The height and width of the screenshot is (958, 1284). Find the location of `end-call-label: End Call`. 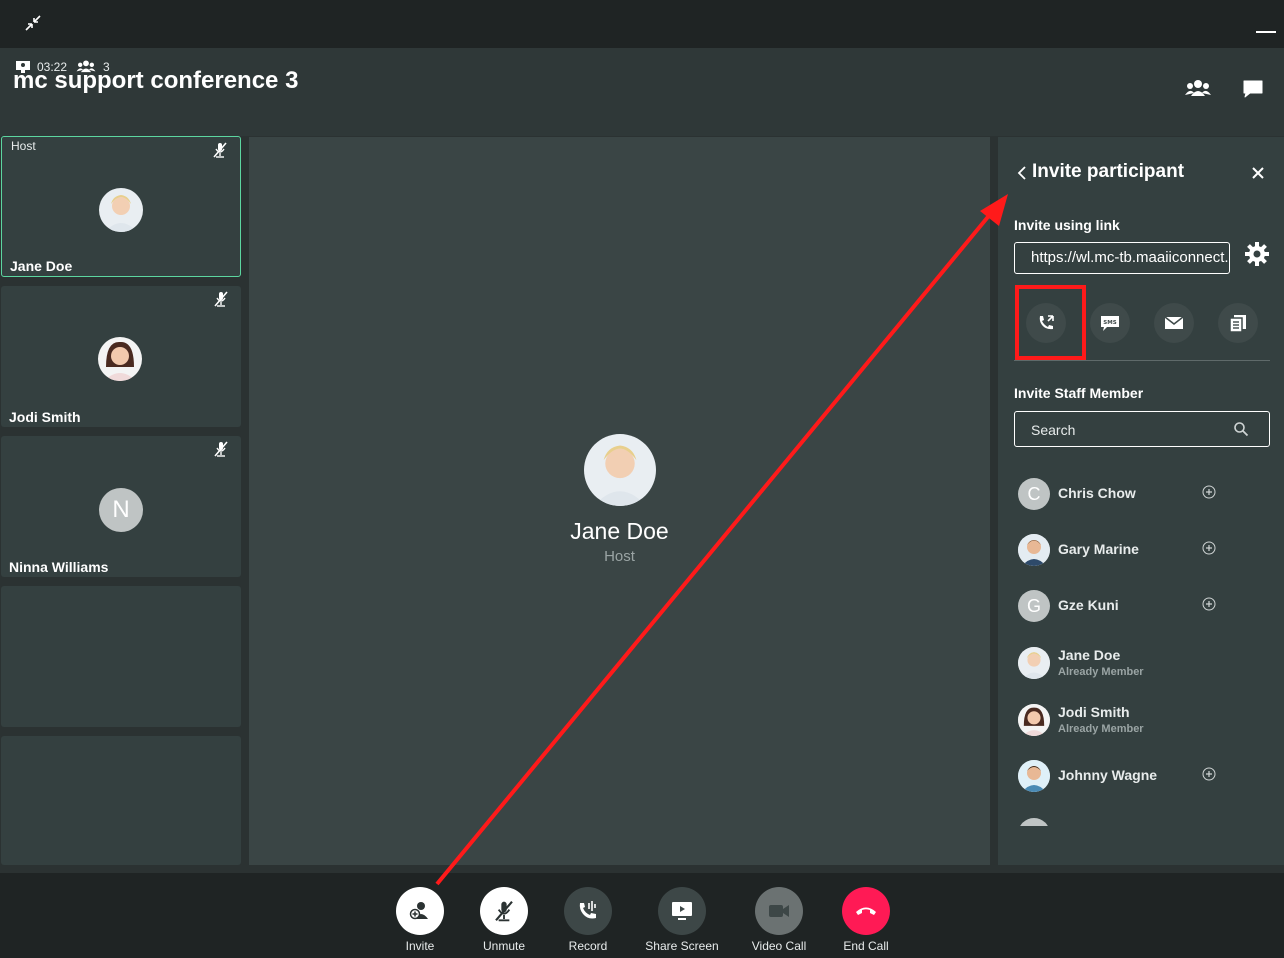

end-call-label: End Call is located at coordinates (866, 946).